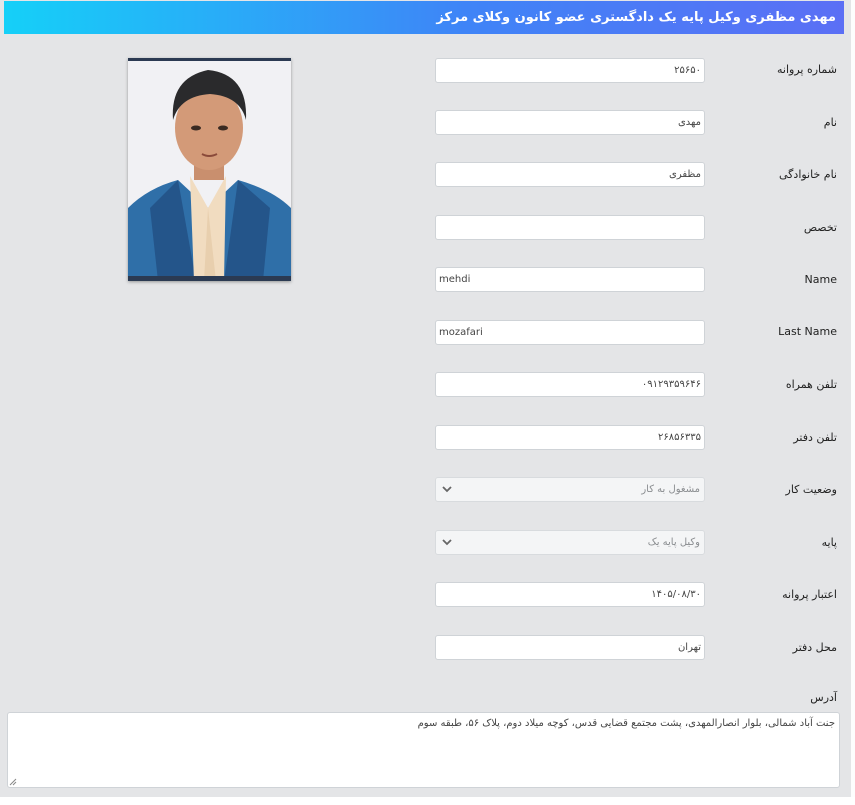 The image size is (855, 805). What do you see at coordinates (811, 384) in the screenshot?
I see `mobile-label: تلفن همراه` at bounding box center [811, 384].